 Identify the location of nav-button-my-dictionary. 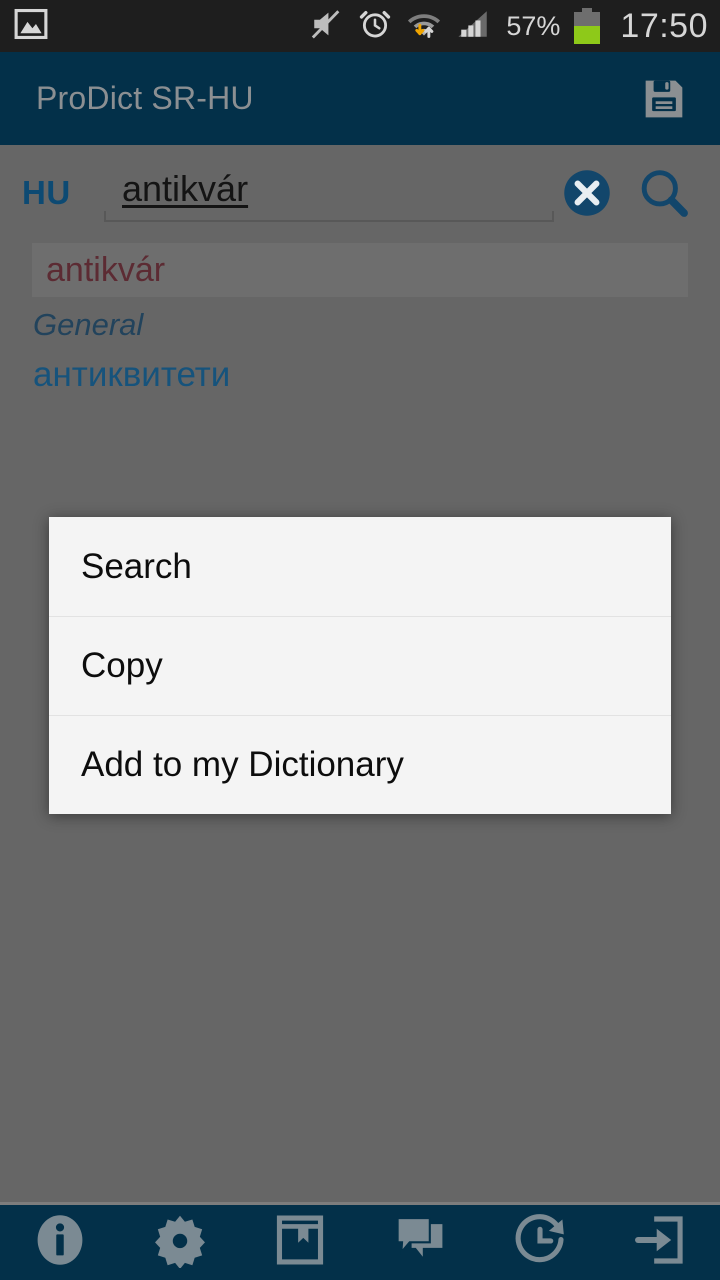
(300, 1242).